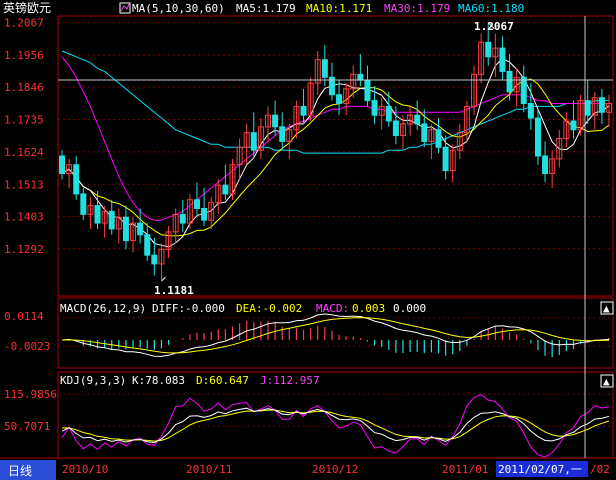 This screenshot has height=480, width=616. Describe the element at coordinates (125, 8) in the screenshot. I see `ma-line-icon` at that location.